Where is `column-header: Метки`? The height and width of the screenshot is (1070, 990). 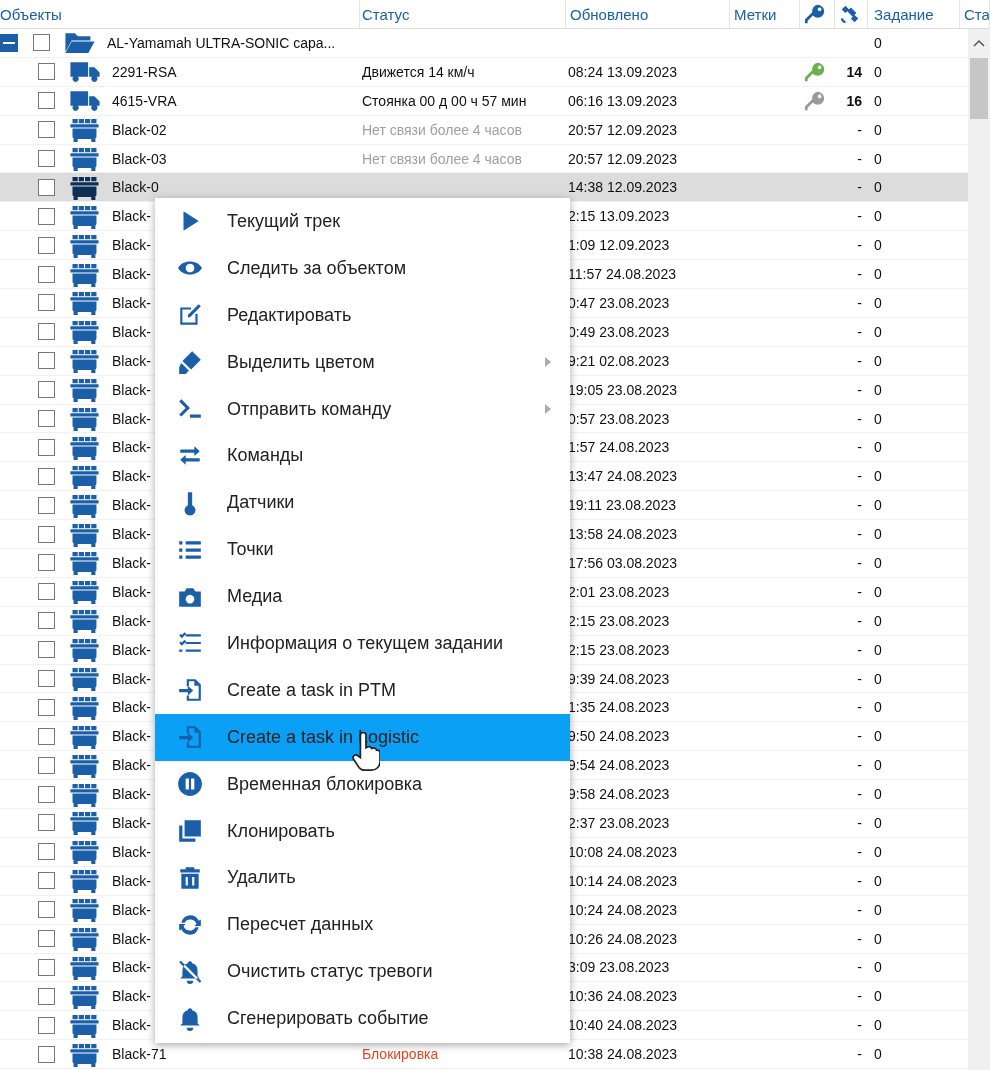 column-header: Метки is located at coordinates (755, 14).